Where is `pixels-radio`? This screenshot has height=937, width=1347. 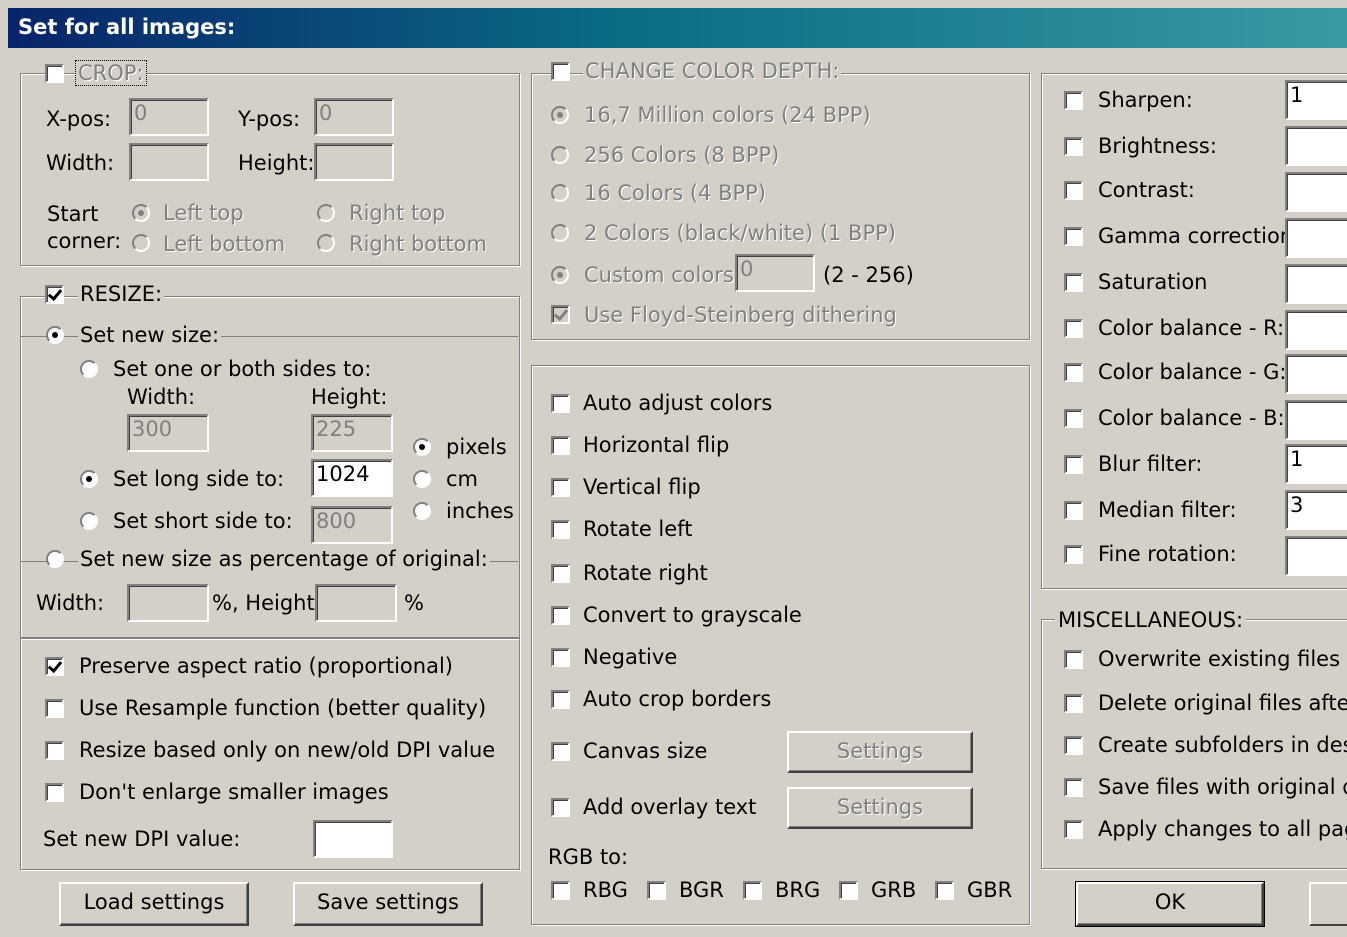
pixels-radio is located at coordinates (422, 447).